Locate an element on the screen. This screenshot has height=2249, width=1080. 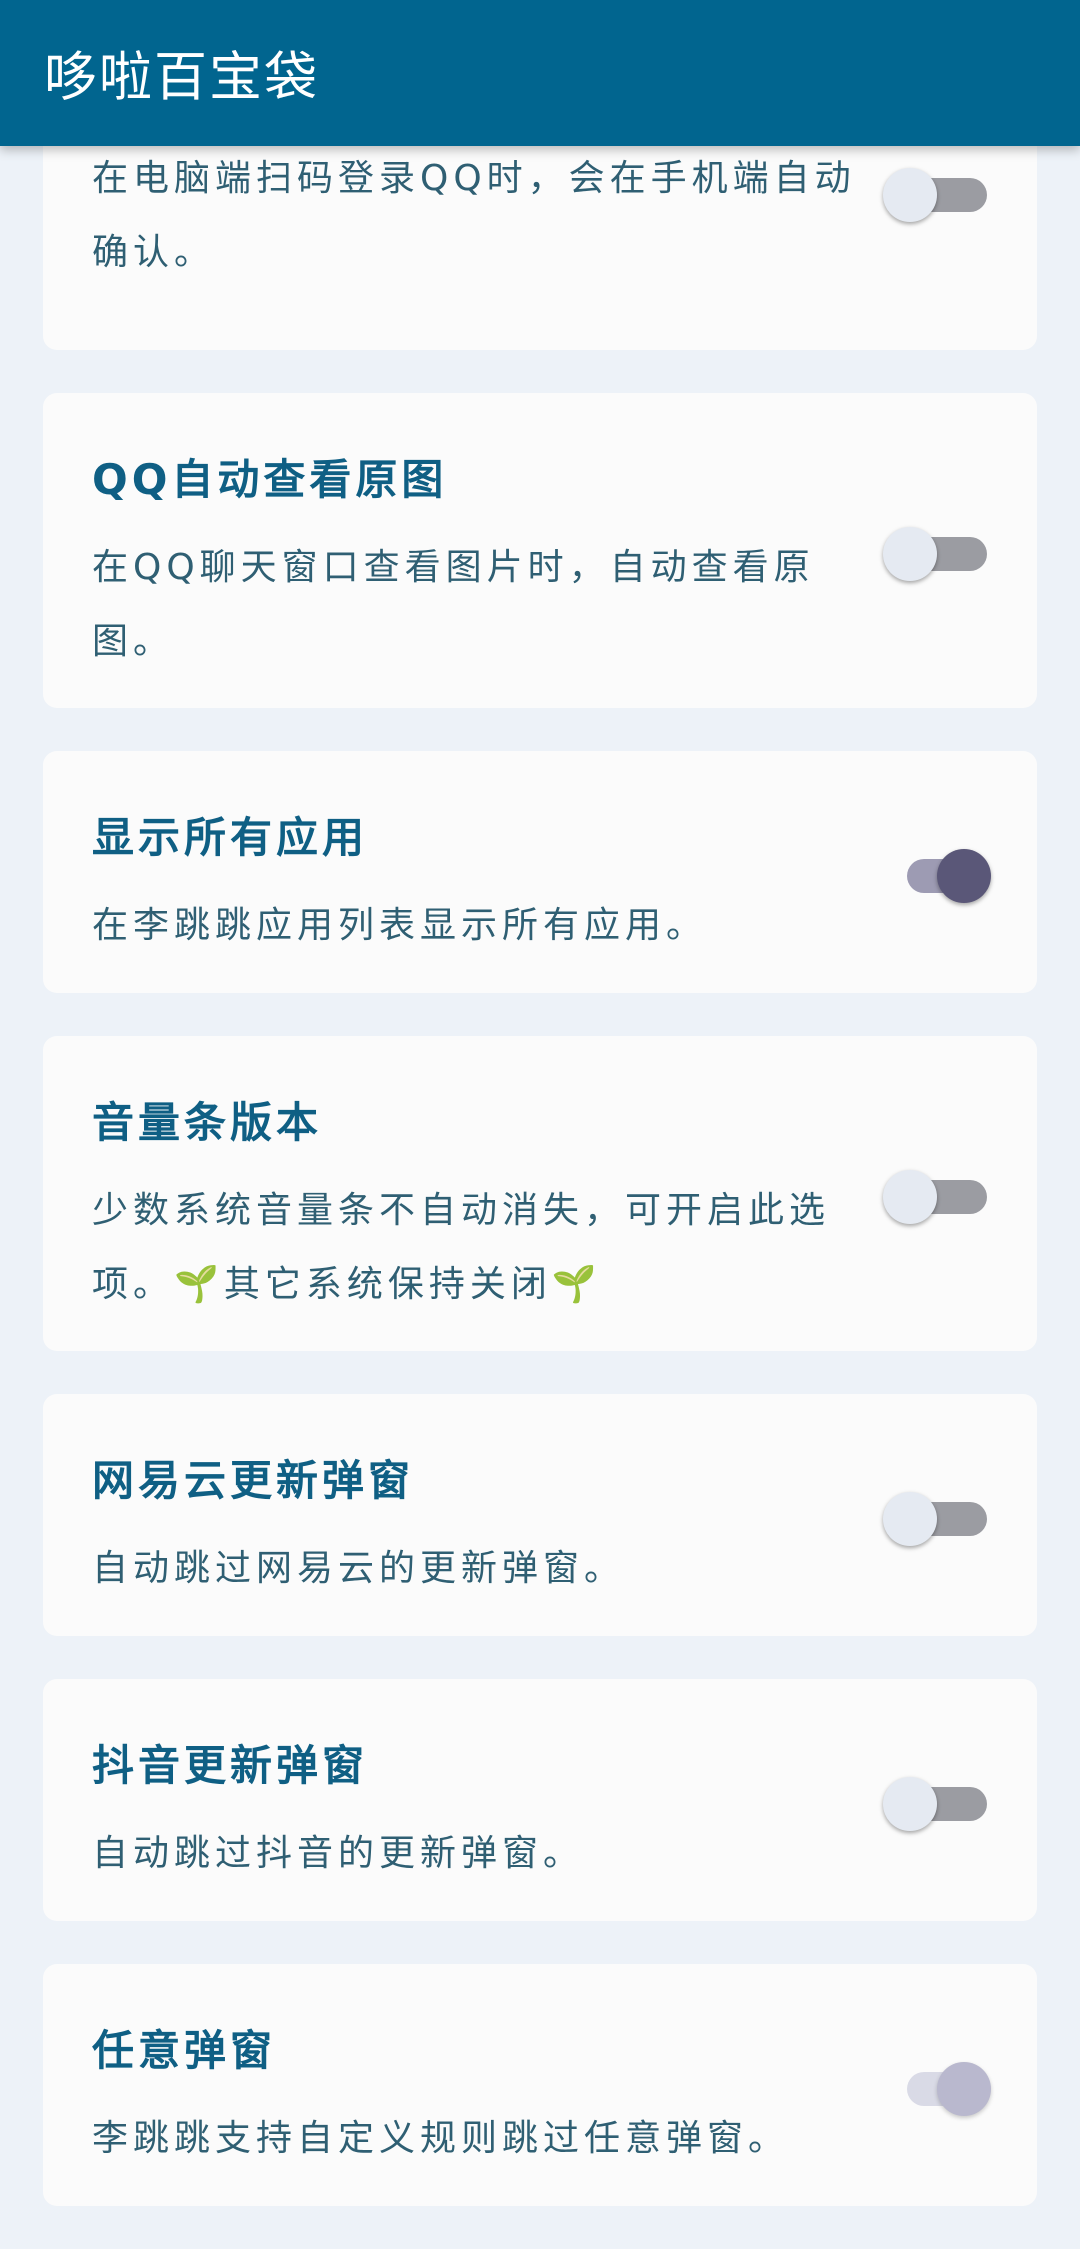
qq-scan-login-toggle is located at coordinates (935, 193).